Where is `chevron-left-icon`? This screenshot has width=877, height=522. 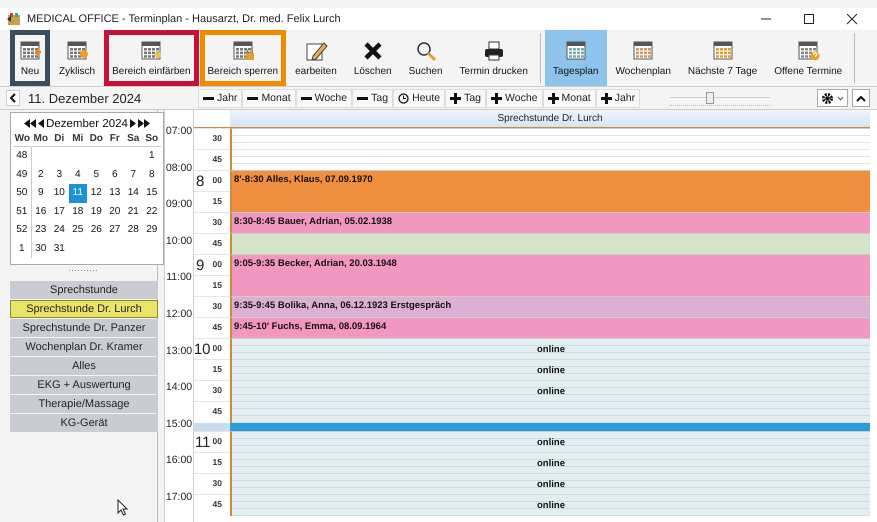 chevron-left-icon is located at coordinates (13, 98).